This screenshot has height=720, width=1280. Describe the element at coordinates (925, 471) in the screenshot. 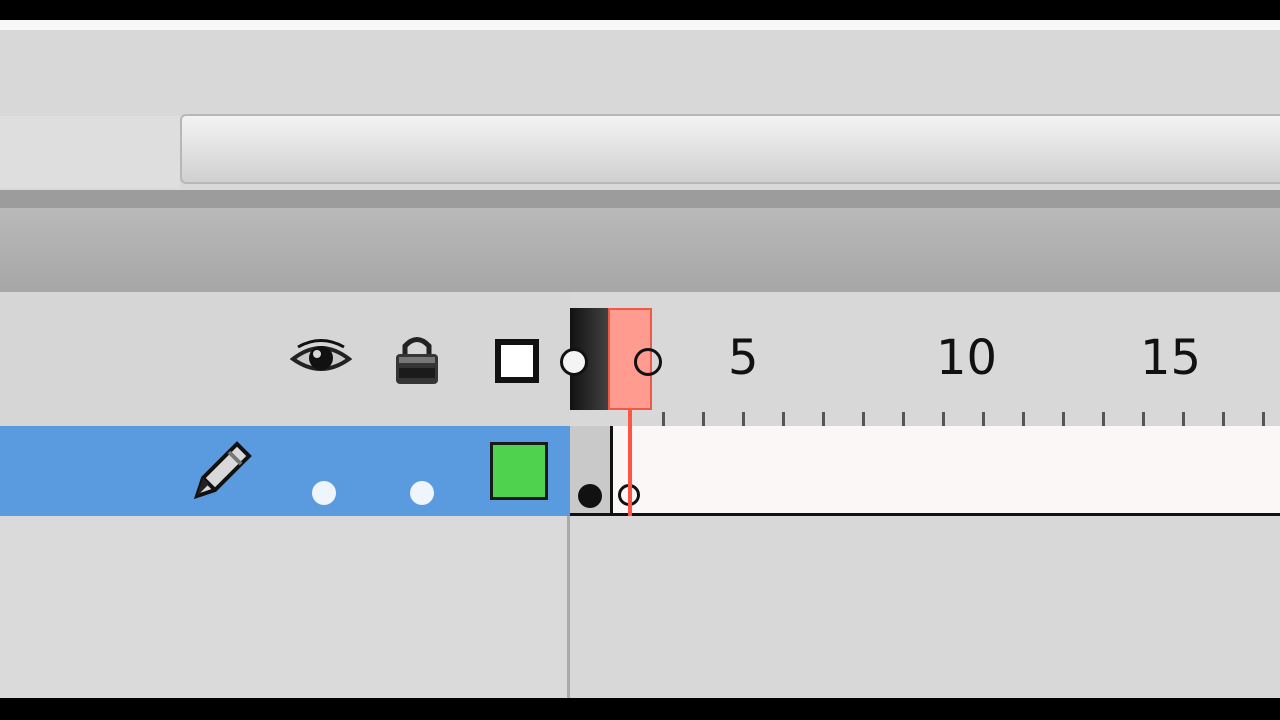

I see `layer-frame-track` at that location.